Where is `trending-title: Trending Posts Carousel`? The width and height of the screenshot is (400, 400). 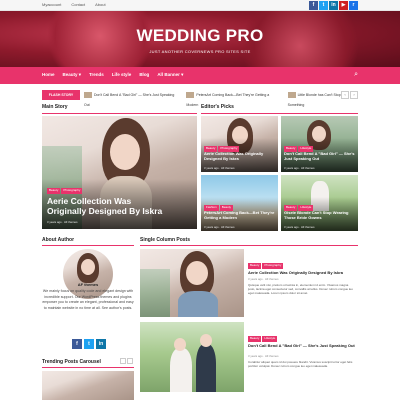
trending-title: Trending Posts Carousel is located at coordinates (71, 362).